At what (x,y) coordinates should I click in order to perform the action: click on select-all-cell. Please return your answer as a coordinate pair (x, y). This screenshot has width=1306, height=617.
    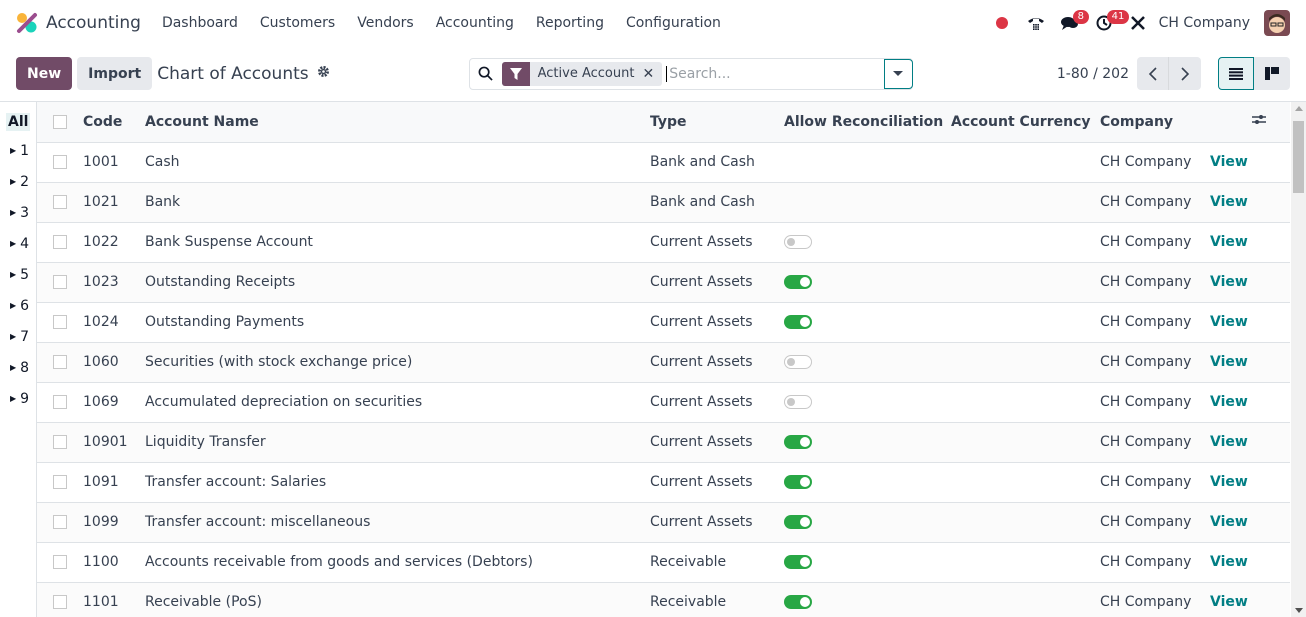
    Looking at the image, I should click on (60, 122).